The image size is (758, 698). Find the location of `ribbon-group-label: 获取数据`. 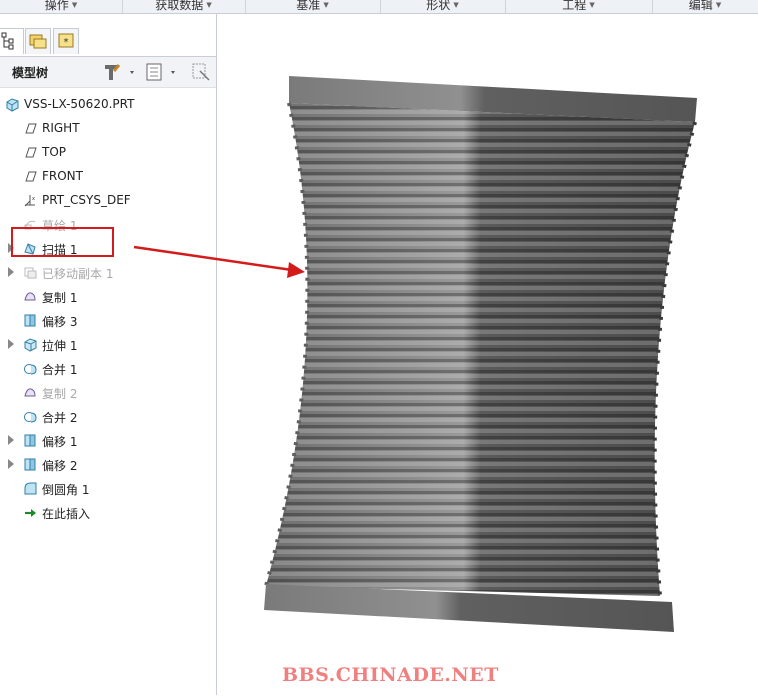

ribbon-group-label: 获取数据 is located at coordinates (179, 6).